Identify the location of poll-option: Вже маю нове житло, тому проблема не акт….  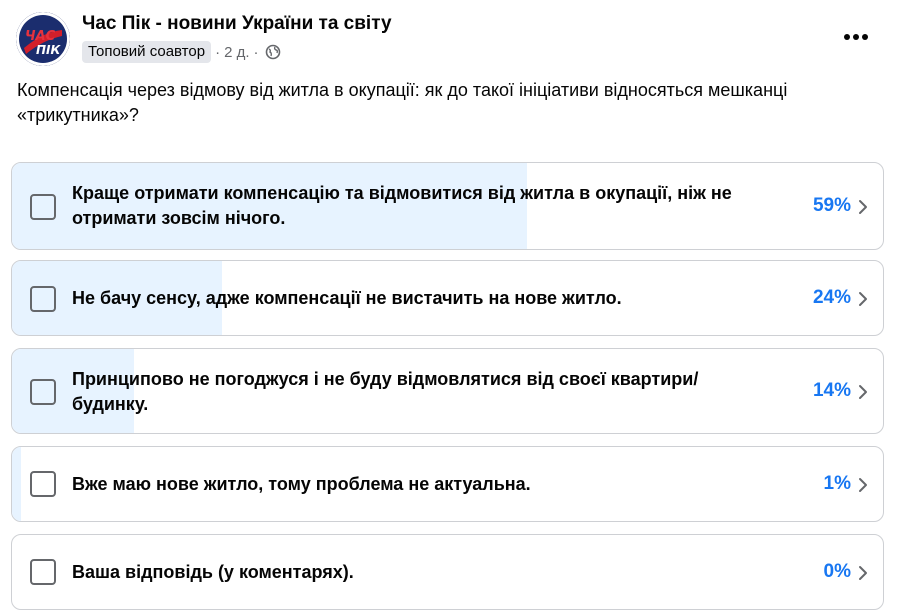
(447, 484).